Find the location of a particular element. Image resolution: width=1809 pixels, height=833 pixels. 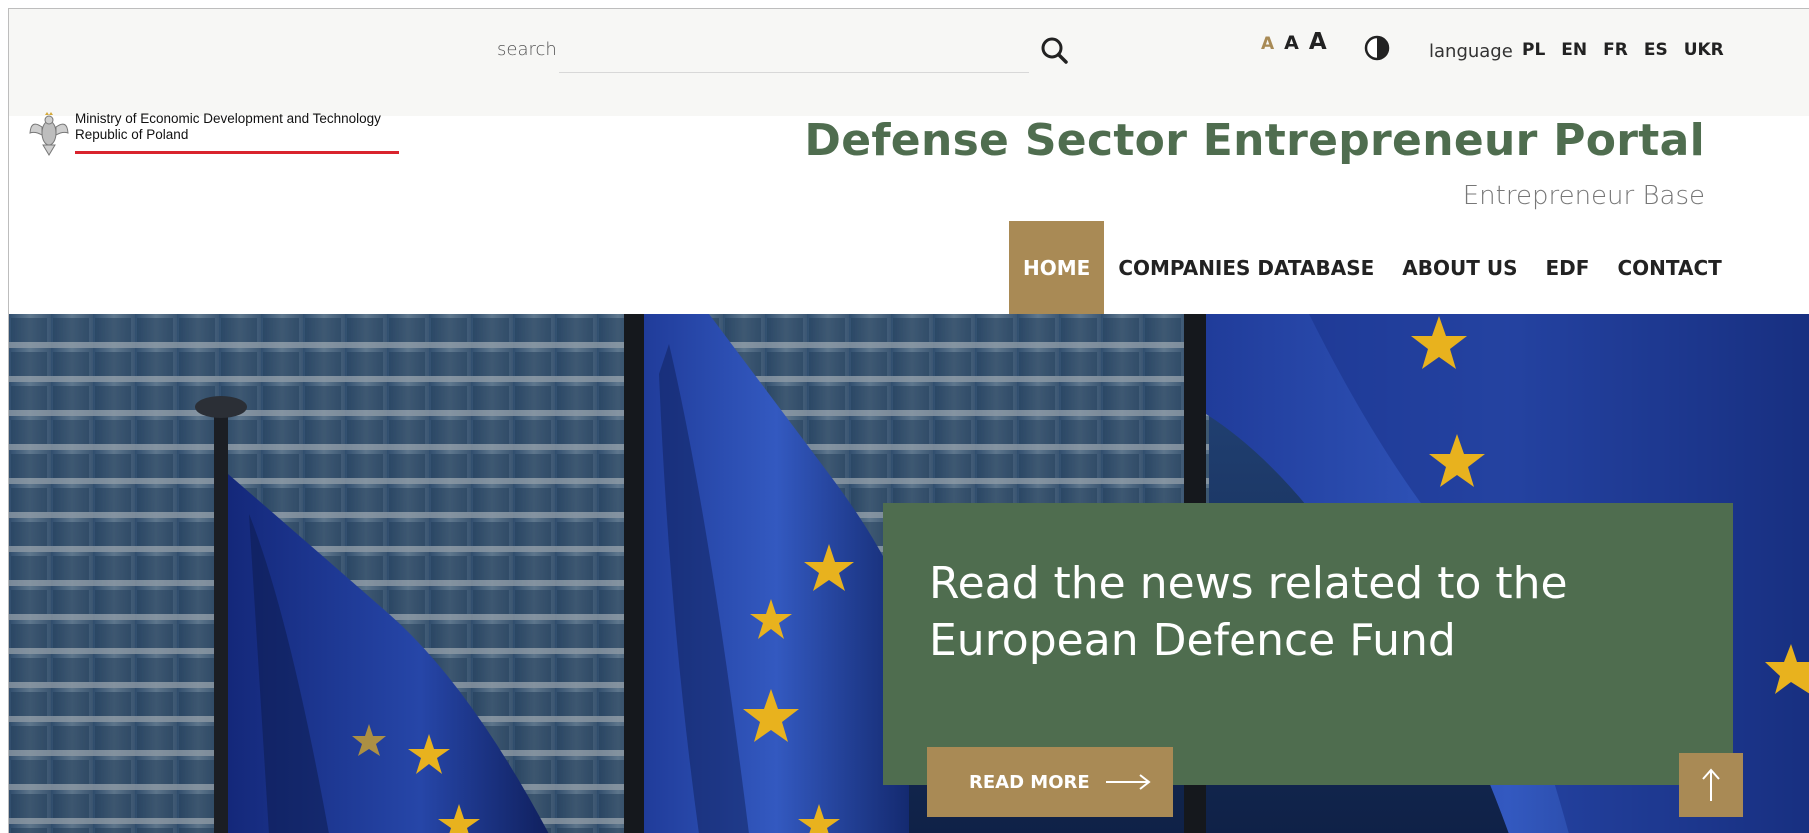

language-option-ukr: UKR is located at coordinates (1704, 50).